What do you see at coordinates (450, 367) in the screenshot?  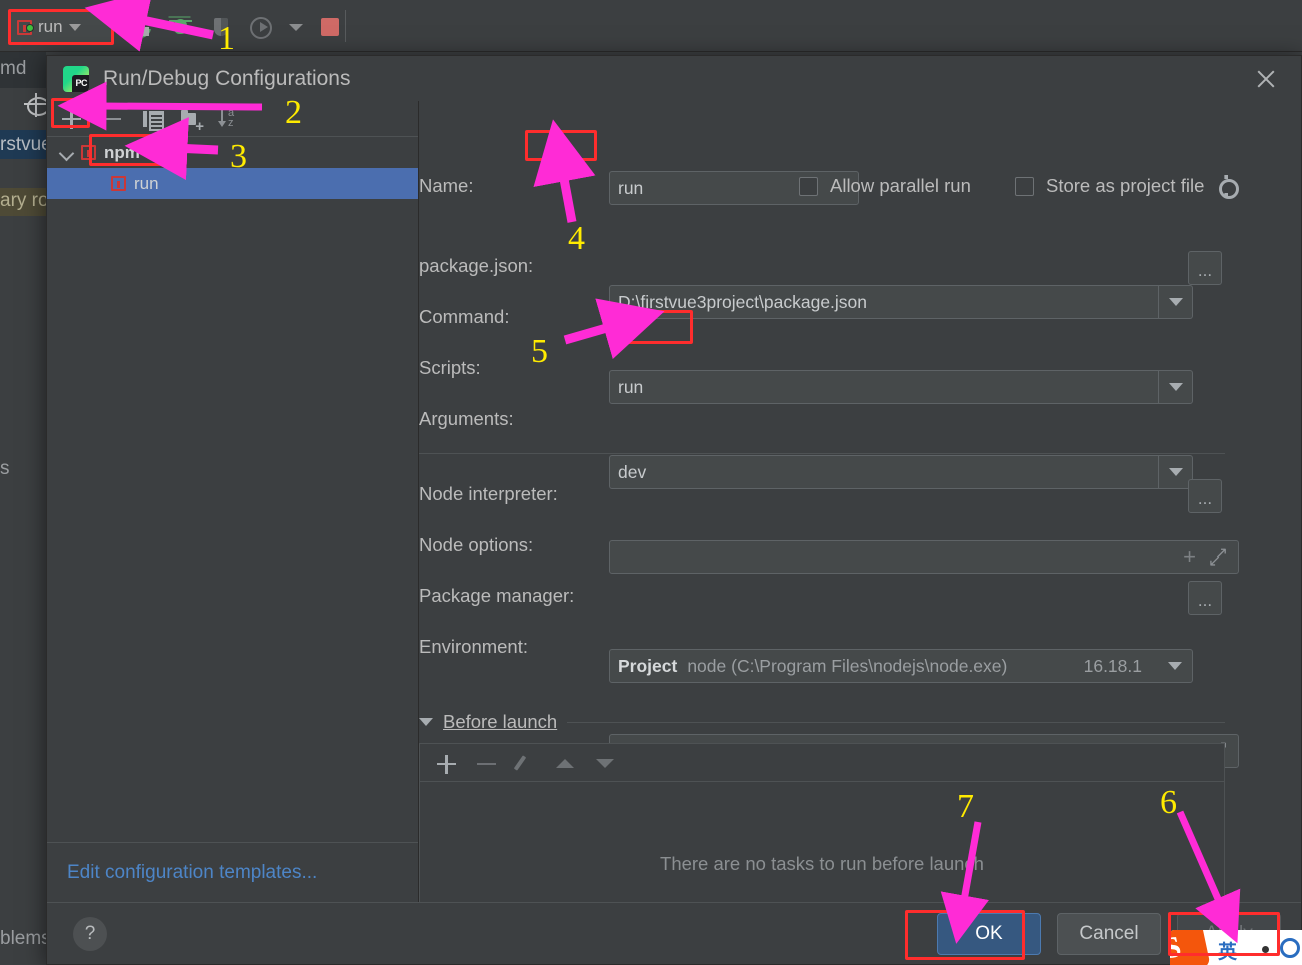 I see `scripts-label: Scripts:` at bounding box center [450, 367].